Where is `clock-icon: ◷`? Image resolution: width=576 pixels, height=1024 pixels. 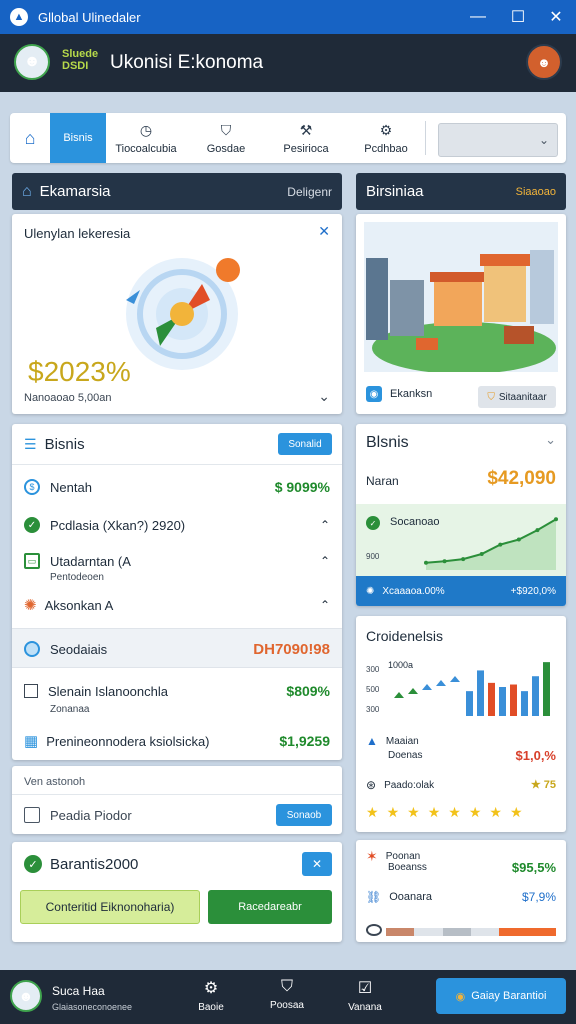
clock-icon: ◷ is located at coordinates (146, 129).